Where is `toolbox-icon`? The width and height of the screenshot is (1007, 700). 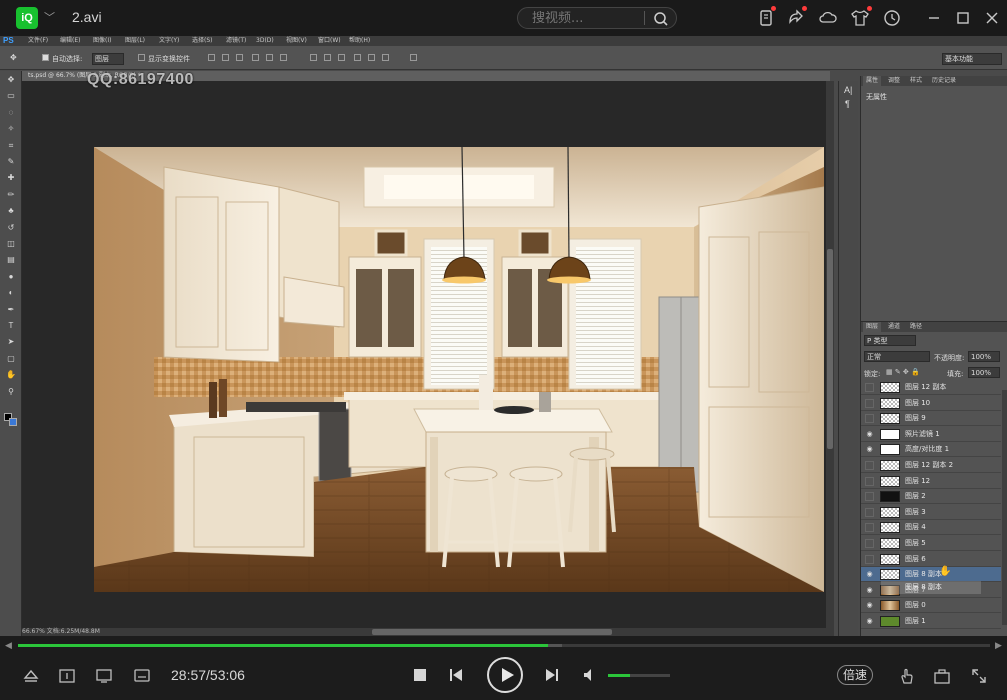
toolbox-icon is located at coordinates (942, 676).